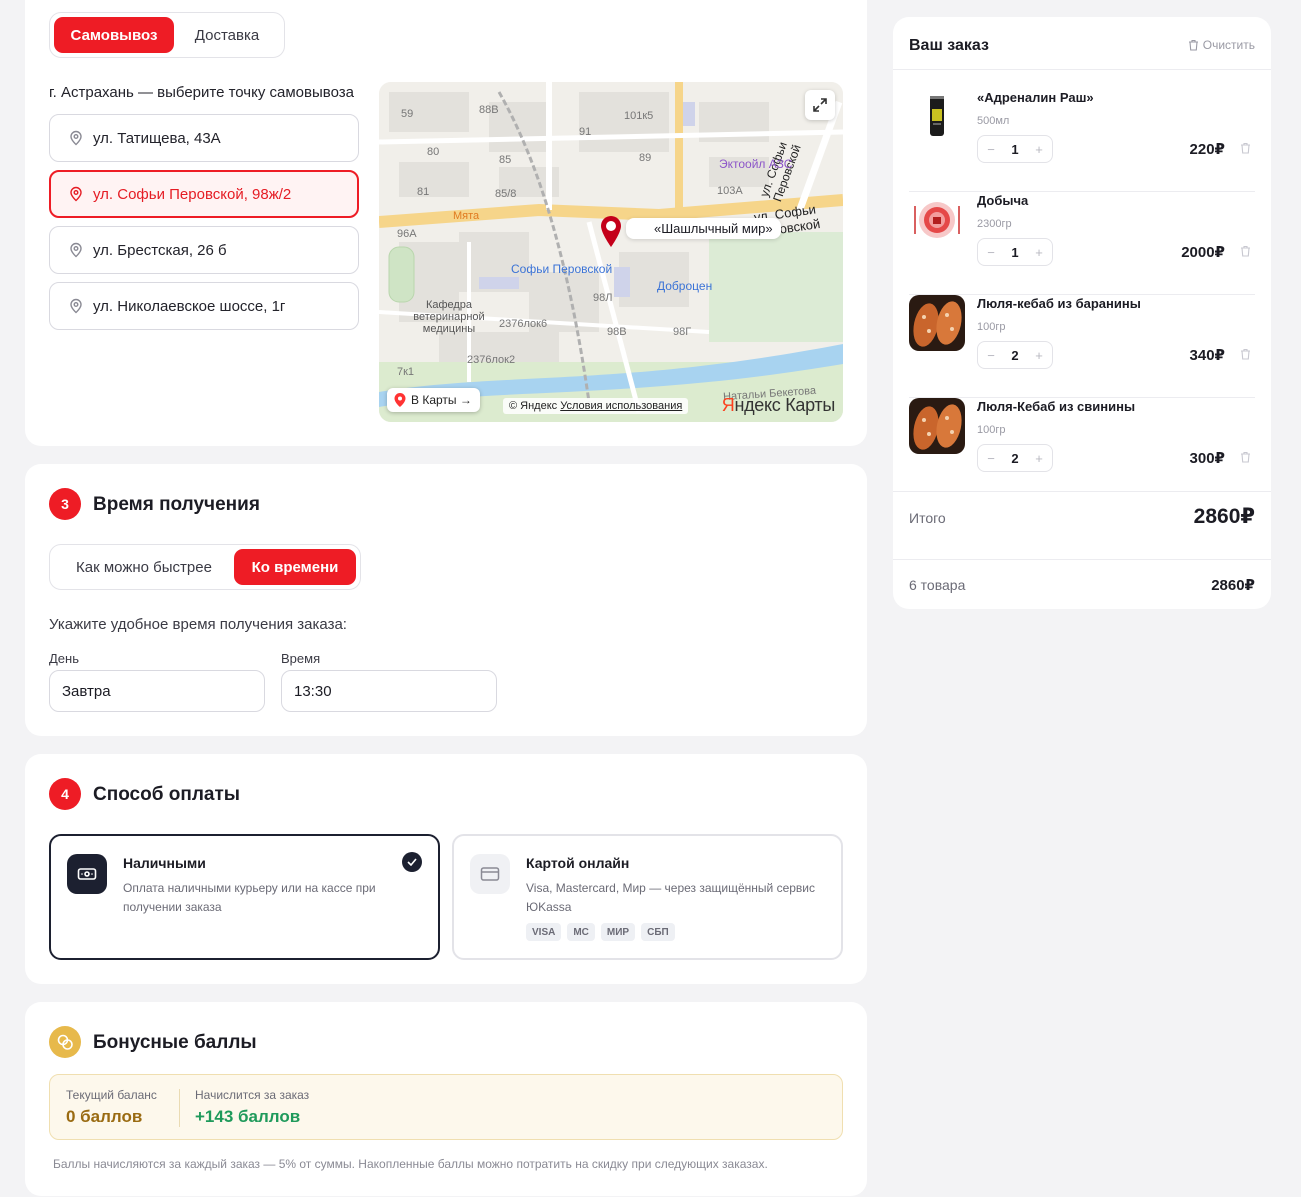  What do you see at coordinates (1207, 458) in the screenshot?
I see `product-price: 300₽` at bounding box center [1207, 458].